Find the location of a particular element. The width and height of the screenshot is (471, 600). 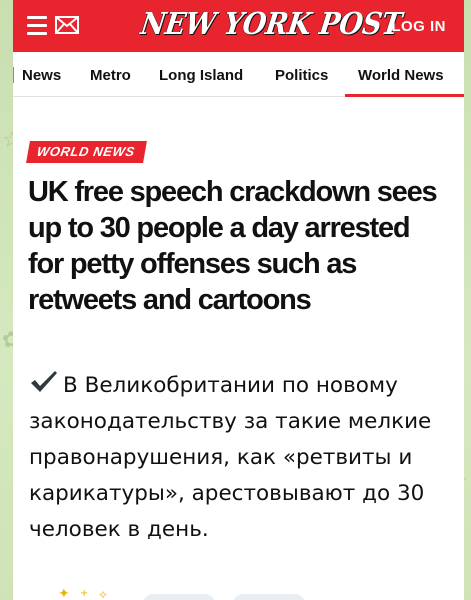

mail-icon is located at coordinates (67, 25).